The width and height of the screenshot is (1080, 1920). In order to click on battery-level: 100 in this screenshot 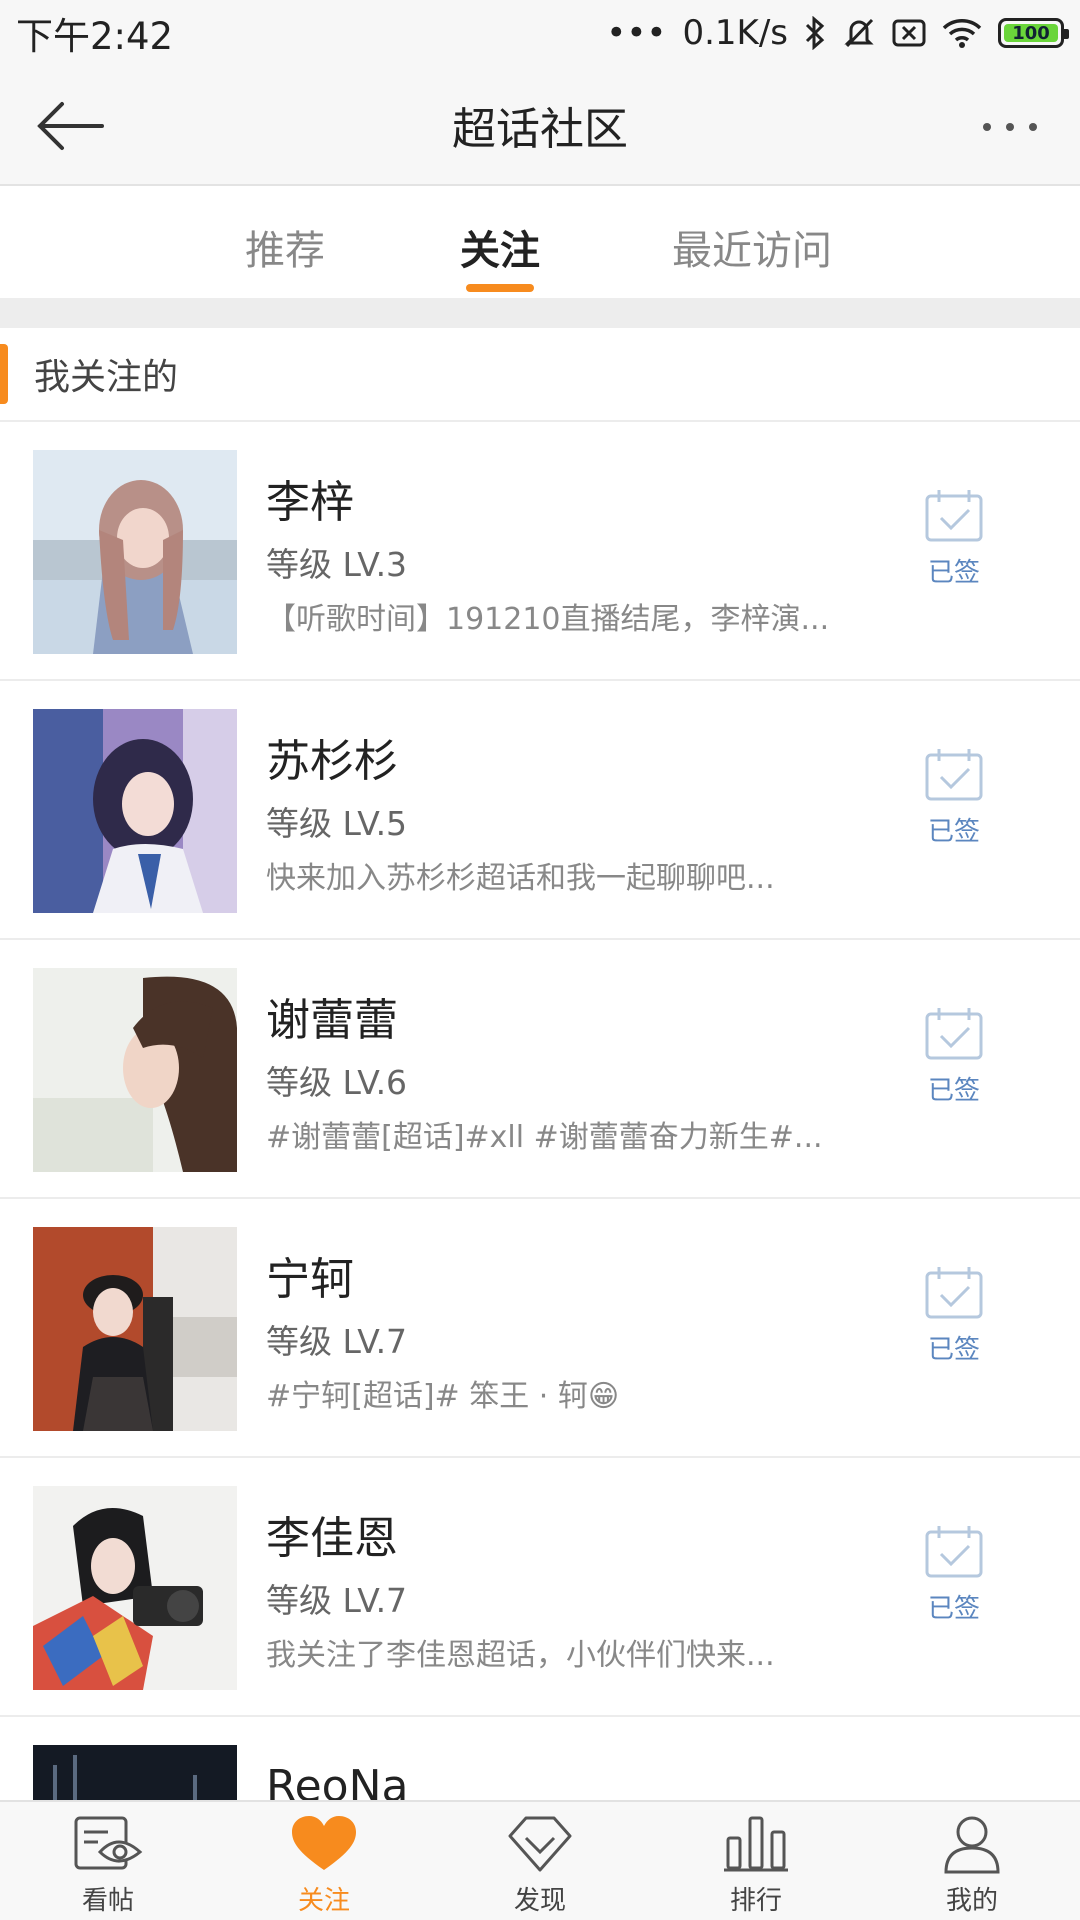, I will do `click(1031, 33)`.